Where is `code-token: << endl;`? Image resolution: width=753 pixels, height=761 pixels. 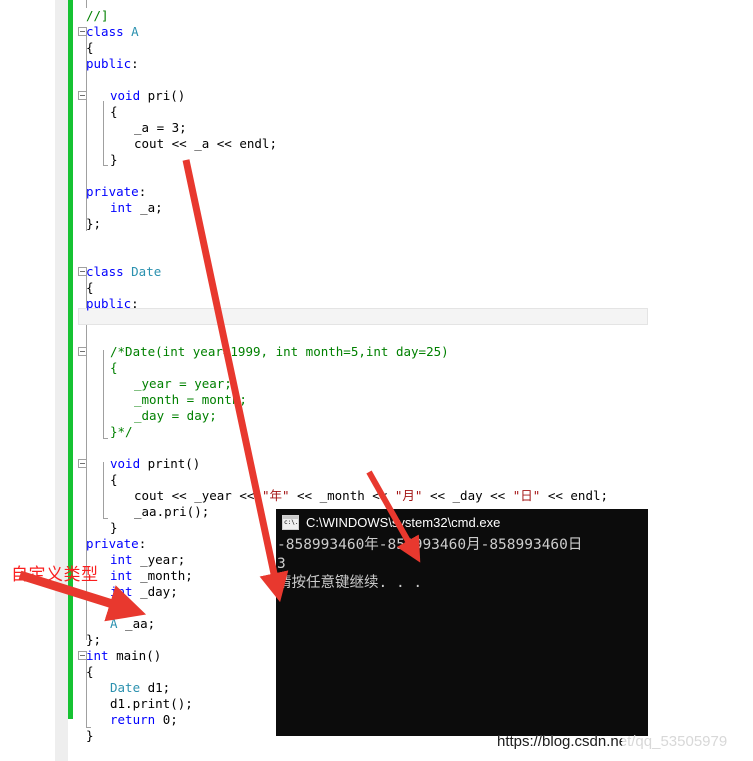
code-token: << endl; is located at coordinates (574, 495).